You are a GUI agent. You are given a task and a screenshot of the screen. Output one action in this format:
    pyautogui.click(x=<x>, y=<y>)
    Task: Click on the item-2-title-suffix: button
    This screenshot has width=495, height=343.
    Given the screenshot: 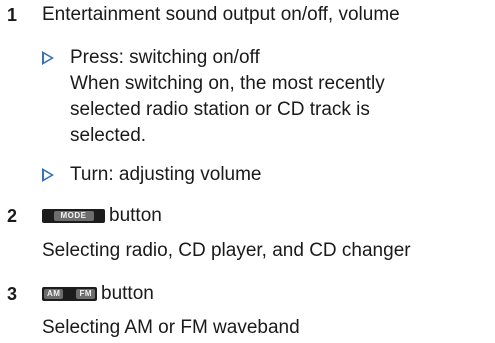 What is the action you would take?
    pyautogui.click(x=135, y=215)
    